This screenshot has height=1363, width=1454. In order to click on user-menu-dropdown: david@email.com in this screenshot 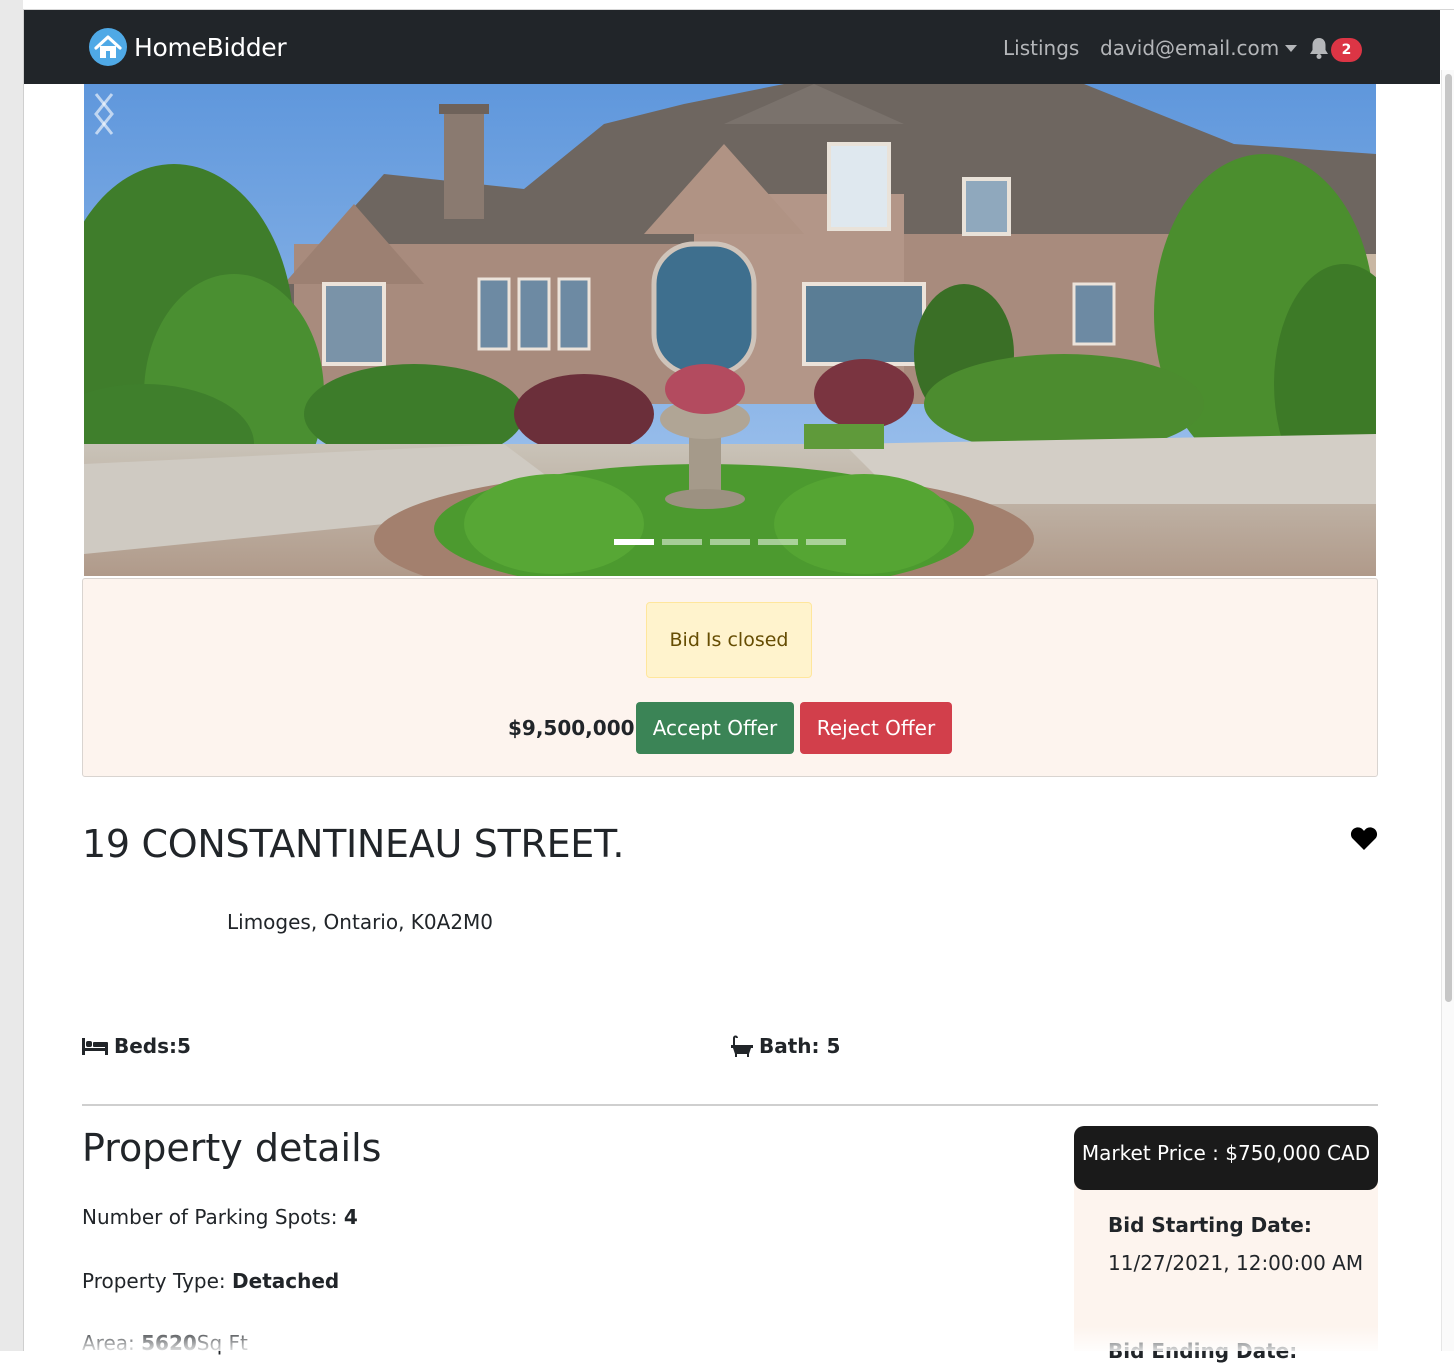, I will do `click(1199, 48)`.